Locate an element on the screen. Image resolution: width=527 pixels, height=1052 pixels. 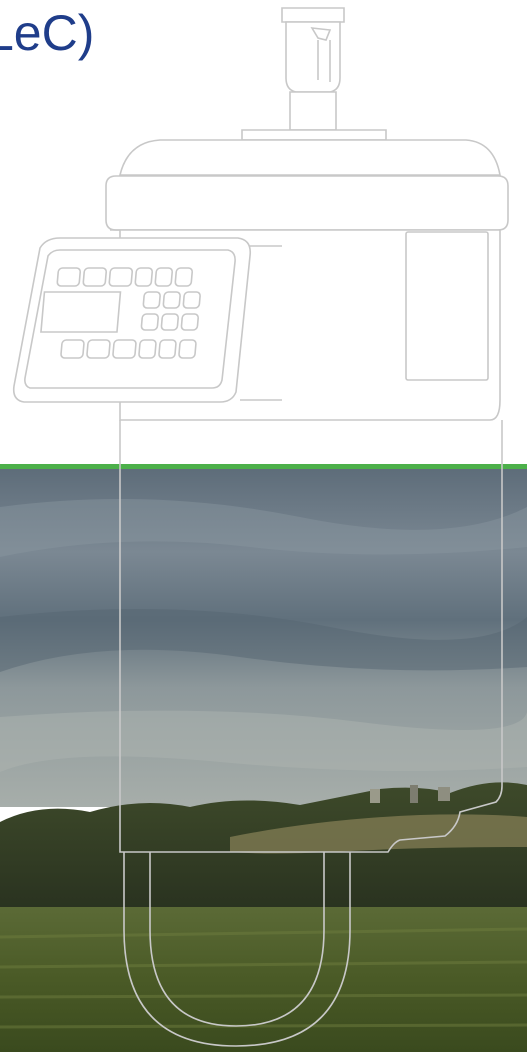
top-plate is located at coordinates (314, 135).